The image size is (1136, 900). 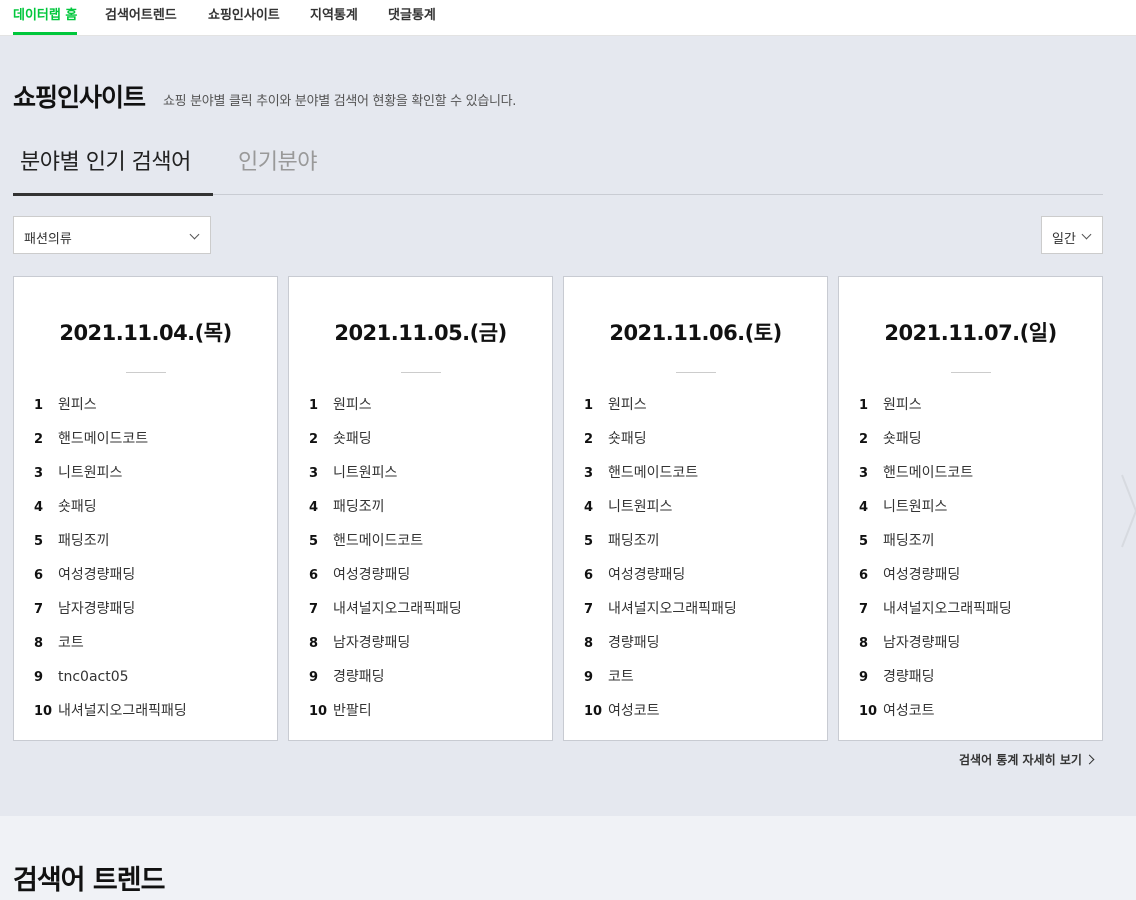 I want to click on next-arrow-icon, so click(x=1127, y=511).